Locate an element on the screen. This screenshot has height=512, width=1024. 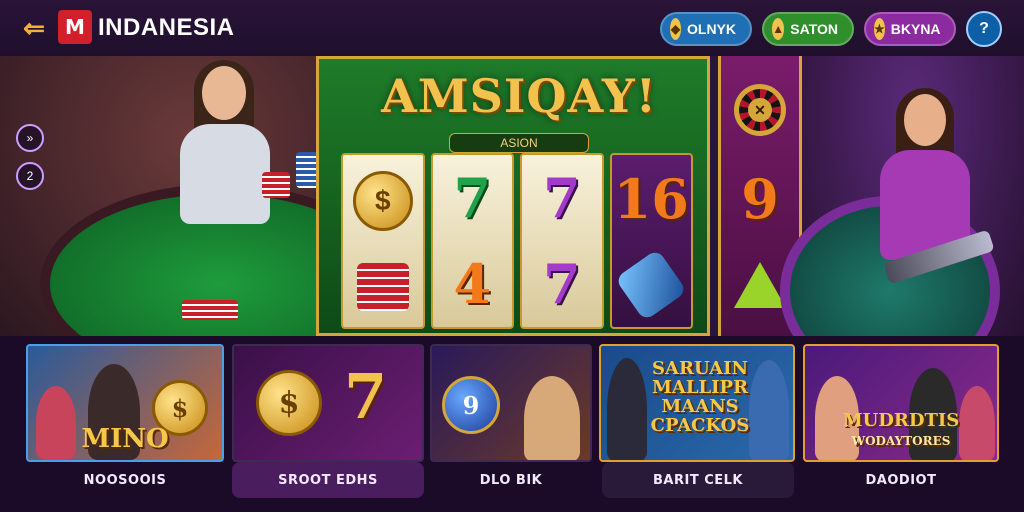
saton-button: ▲ SATON is located at coordinates (808, 29).